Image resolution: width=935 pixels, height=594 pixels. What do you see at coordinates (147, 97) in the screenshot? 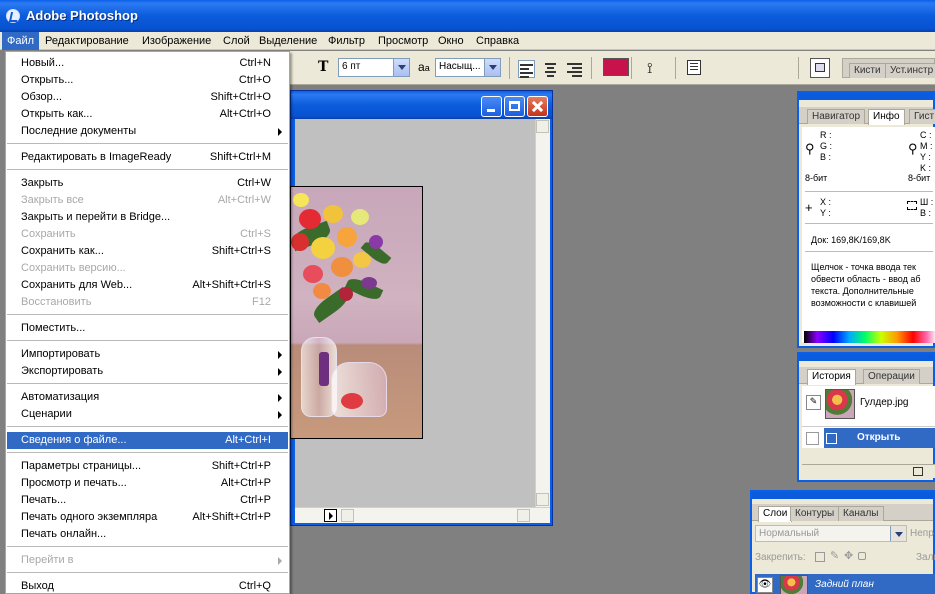
I see `menu-item-browse: Обзор... Shift+Ctrl+O` at bounding box center [147, 97].